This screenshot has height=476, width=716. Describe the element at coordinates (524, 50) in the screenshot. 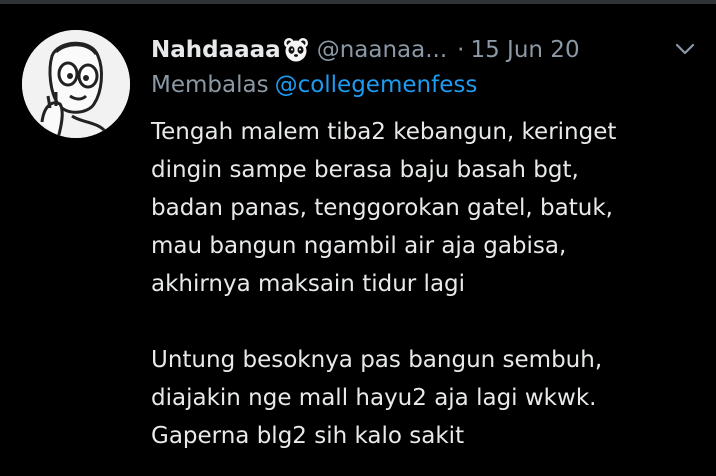

I see `tweet-date: 15 Jun 20` at that location.